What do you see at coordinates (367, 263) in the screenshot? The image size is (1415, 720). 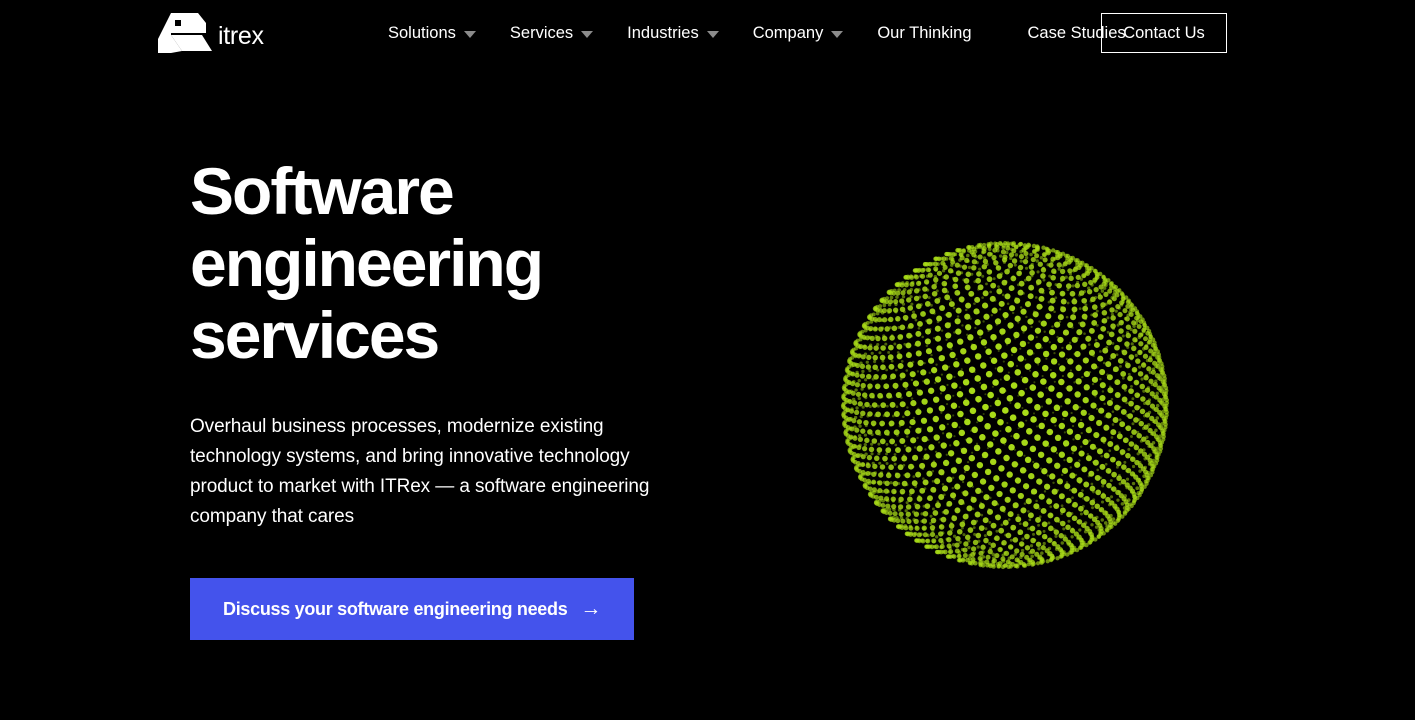 I see `page-title-line-2: engineering` at bounding box center [367, 263].